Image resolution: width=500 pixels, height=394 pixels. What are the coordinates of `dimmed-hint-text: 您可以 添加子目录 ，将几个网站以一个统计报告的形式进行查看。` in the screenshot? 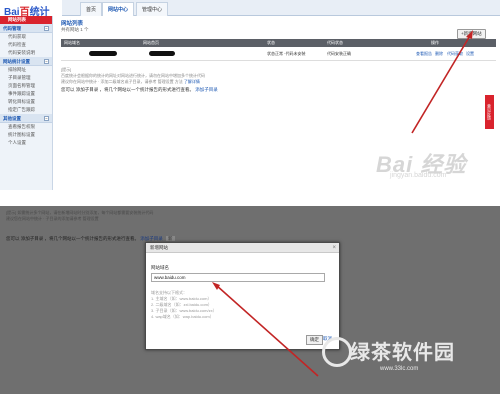 It's located at (72, 238).